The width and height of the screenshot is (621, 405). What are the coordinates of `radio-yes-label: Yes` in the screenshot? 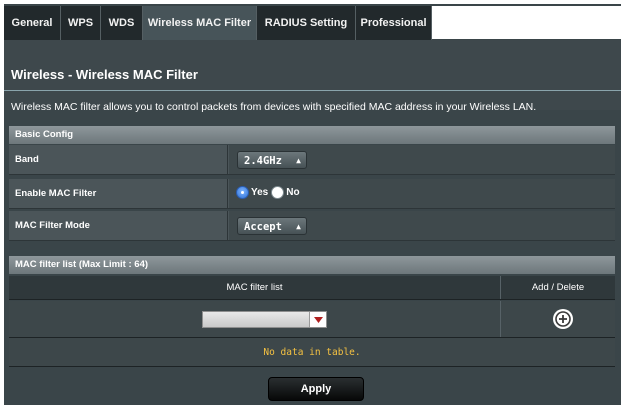 It's located at (260, 192).